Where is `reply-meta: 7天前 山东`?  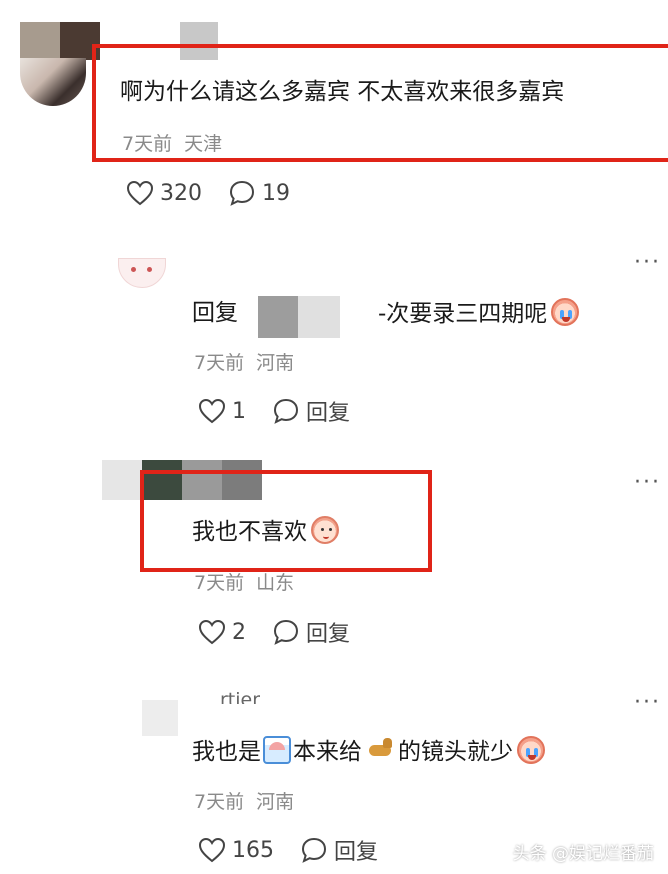 reply-meta: 7天前 山东 is located at coordinates (244, 583).